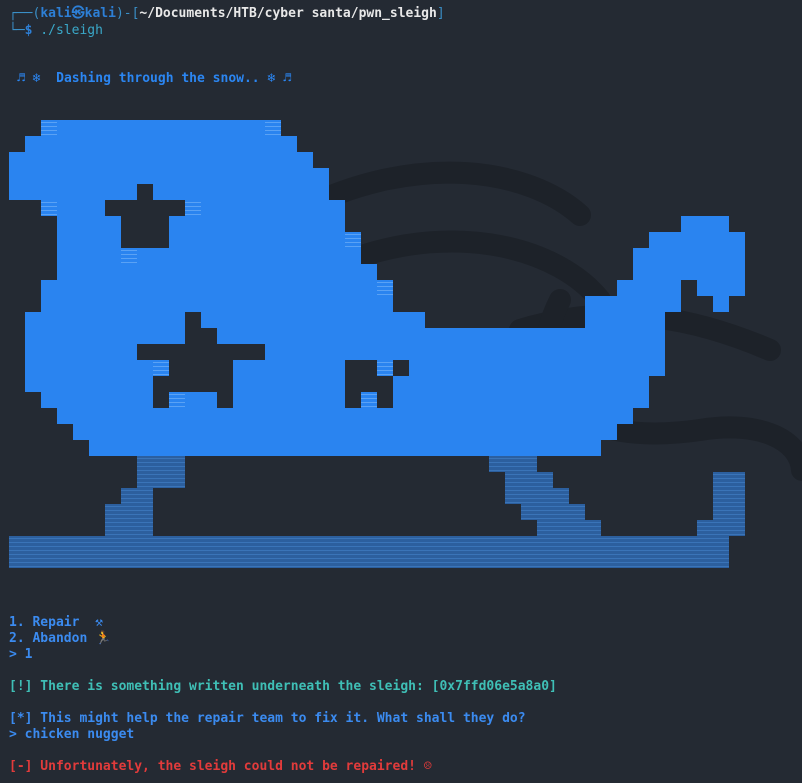 Image resolution: width=802 pixels, height=783 pixels. I want to click on command-text: ./sleigh, so click(67, 30).